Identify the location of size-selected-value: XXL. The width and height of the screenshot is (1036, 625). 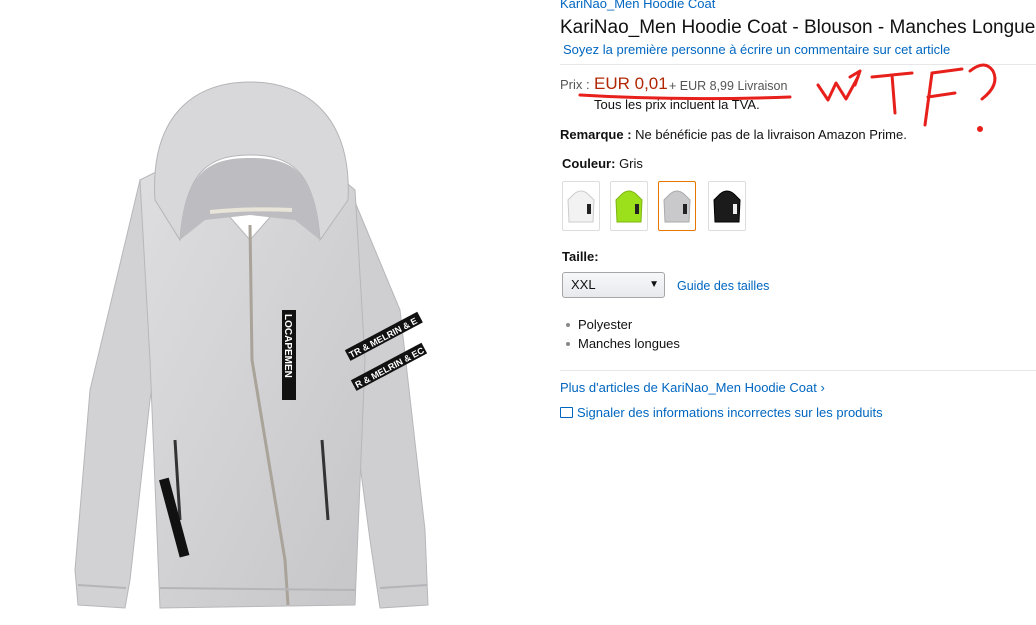
(583, 284).